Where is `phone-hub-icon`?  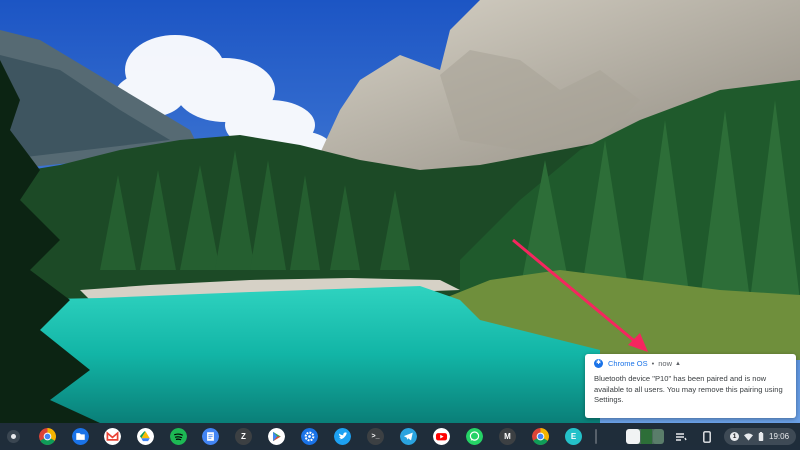 phone-hub-icon is located at coordinates (707, 436).